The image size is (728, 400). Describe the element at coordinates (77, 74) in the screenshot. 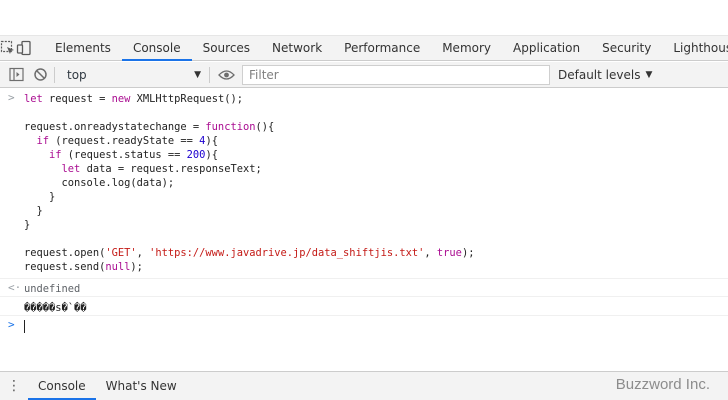

I see `context-value: top` at that location.